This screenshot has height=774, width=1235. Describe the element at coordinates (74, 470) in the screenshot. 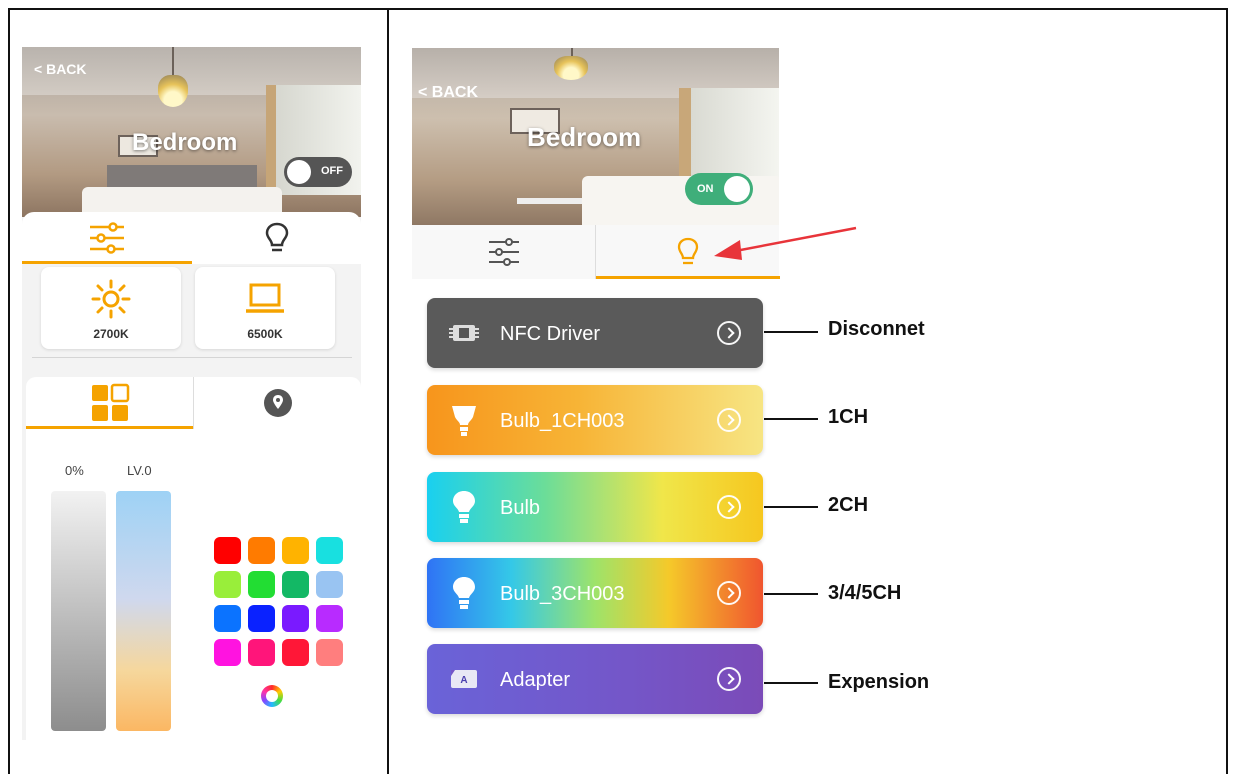

I see `brightness-readout: 0%` at that location.